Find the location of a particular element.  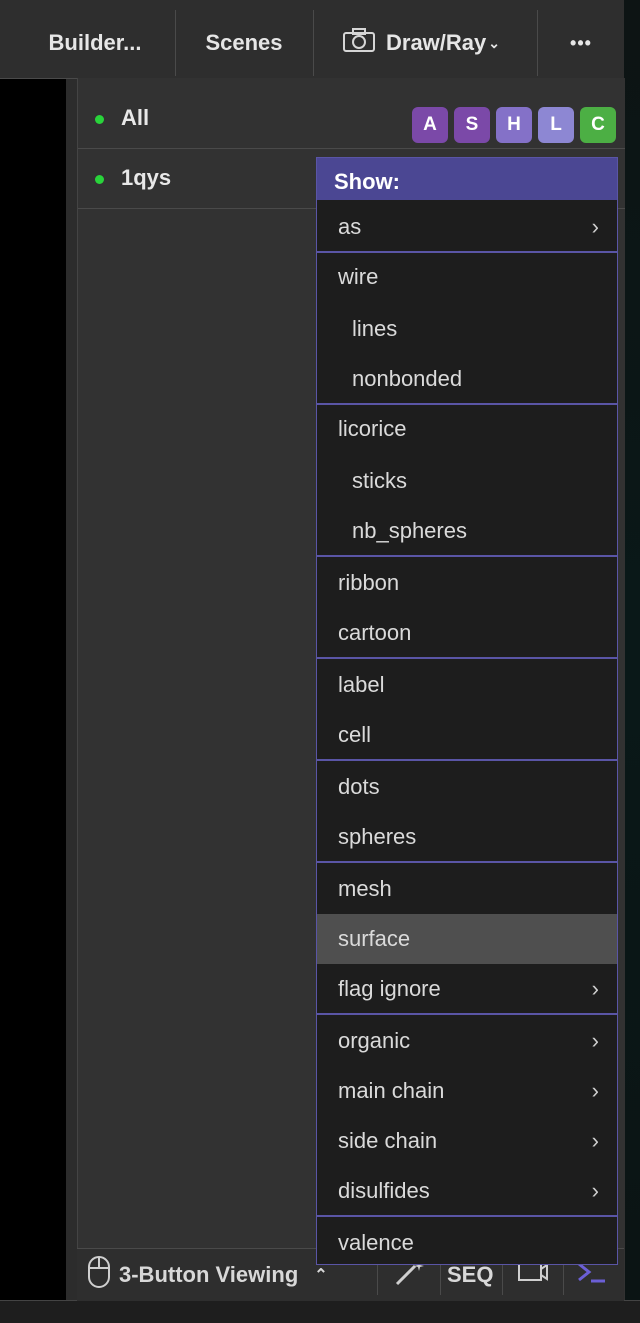

more-icon: ••• is located at coordinates (581, 42).